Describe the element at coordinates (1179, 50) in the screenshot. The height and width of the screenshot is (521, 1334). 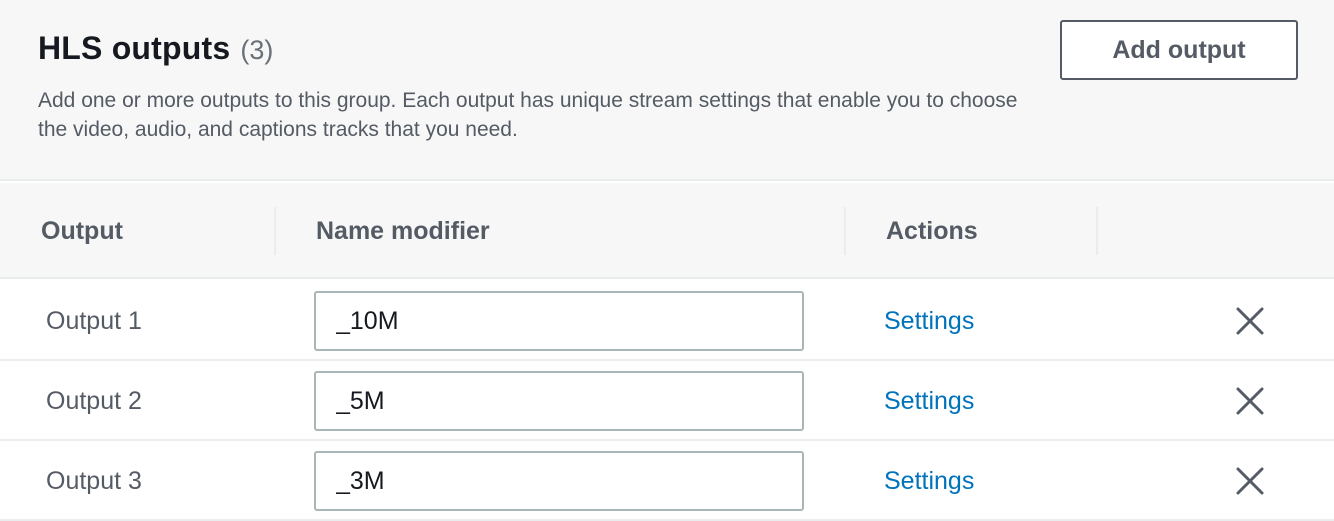
I see `add-output-button: Add output` at that location.